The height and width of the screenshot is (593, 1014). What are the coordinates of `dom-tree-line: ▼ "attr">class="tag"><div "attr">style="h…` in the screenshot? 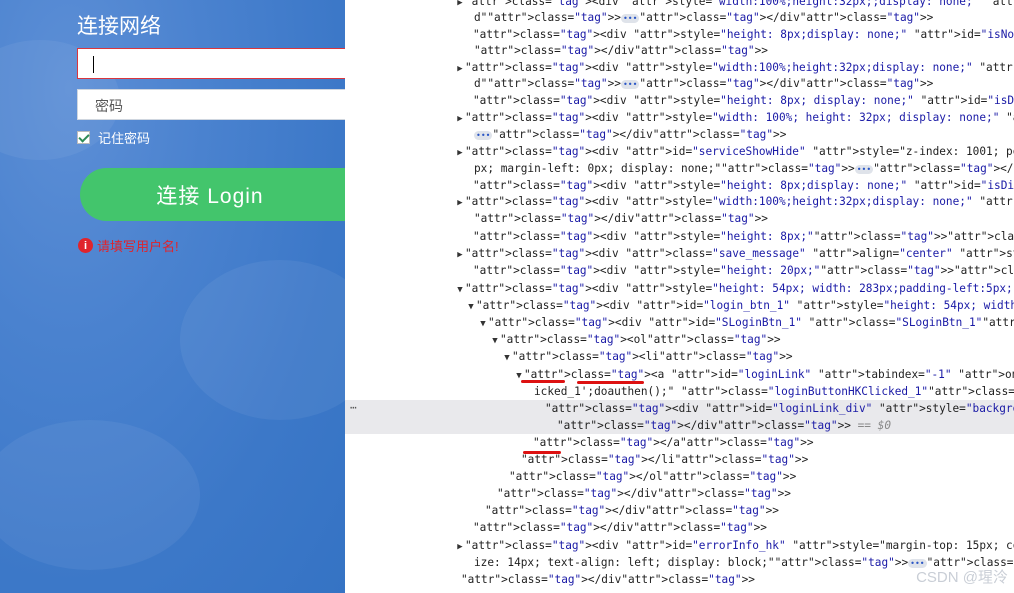 It's located at (679, 288).